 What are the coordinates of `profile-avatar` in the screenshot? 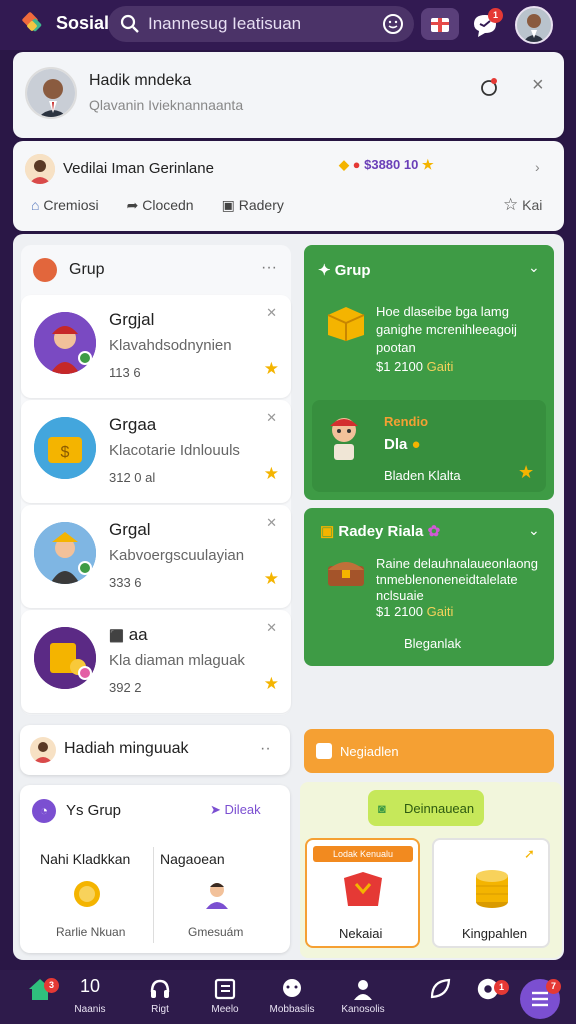 It's located at (51, 93).